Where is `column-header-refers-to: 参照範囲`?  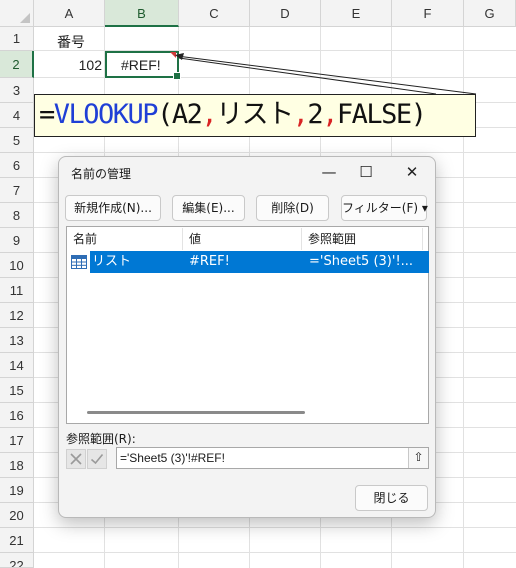
column-header-refers-to: 参照範囲 is located at coordinates (362, 239).